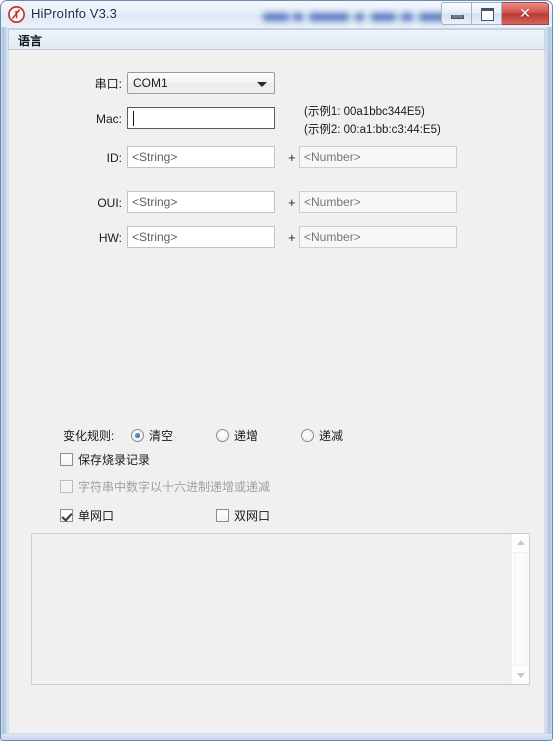  I want to click on hw-label: HW:, so click(110, 238).